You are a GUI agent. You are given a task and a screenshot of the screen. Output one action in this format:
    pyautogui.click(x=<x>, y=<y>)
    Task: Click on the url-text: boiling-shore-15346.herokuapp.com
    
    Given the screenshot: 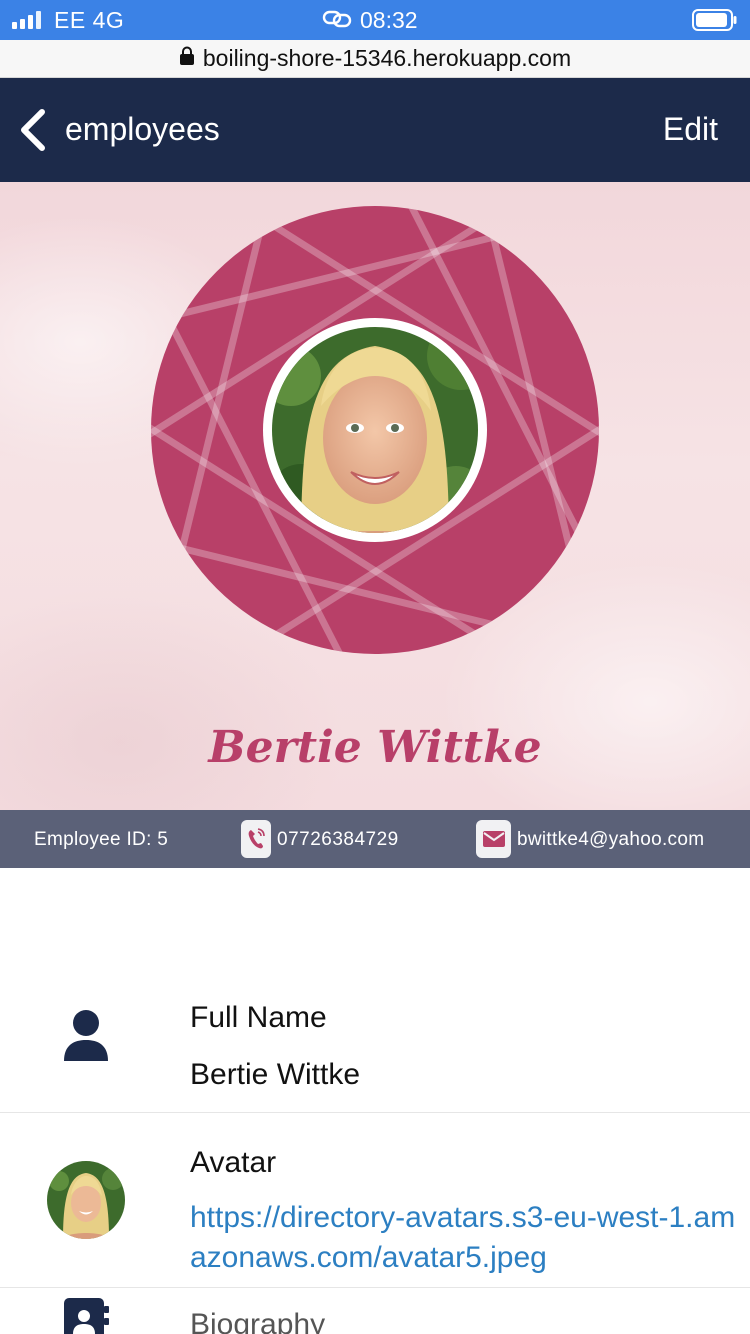 What is the action you would take?
    pyautogui.click(x=387, y=58)
    